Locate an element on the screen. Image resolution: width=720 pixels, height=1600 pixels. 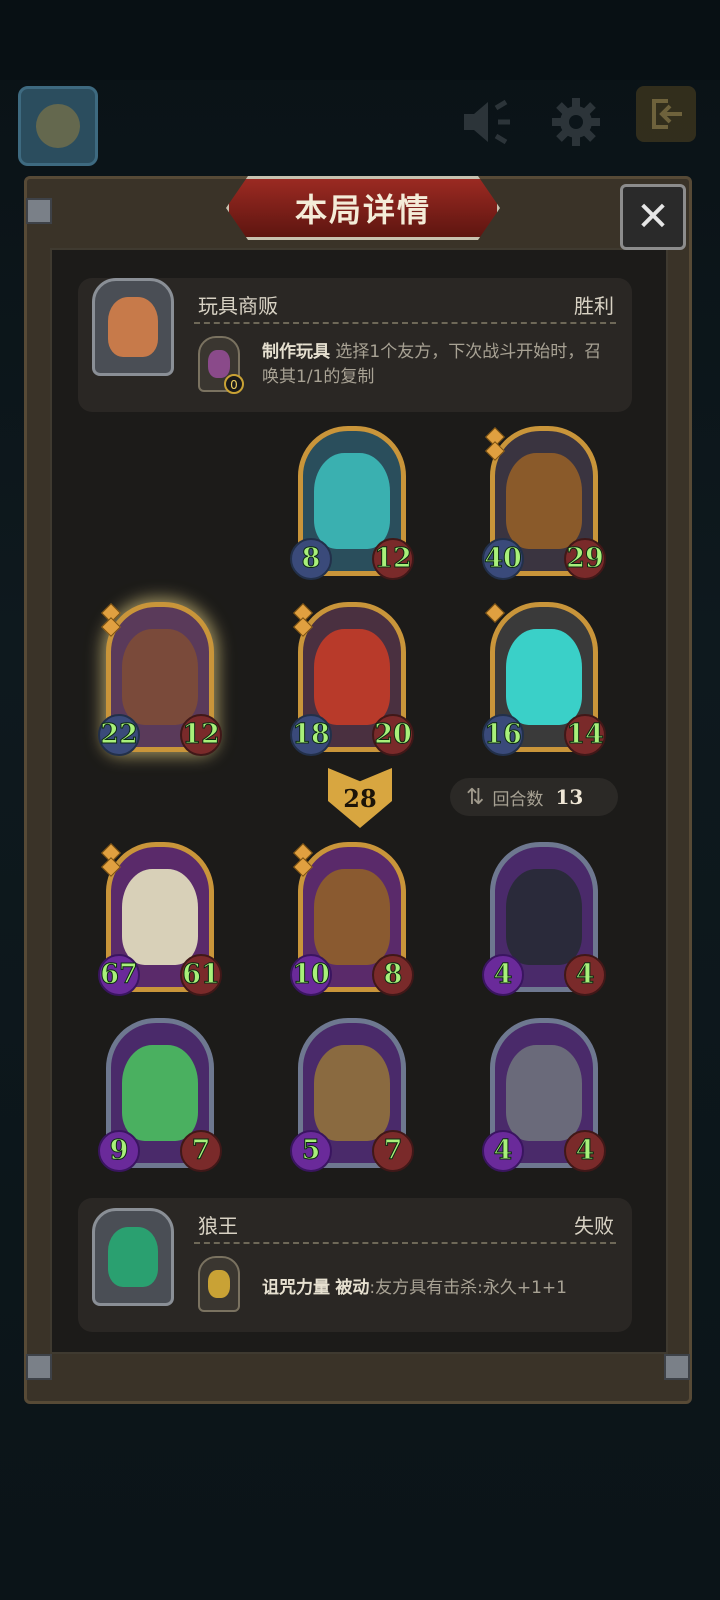
opponent-minion-card: 18 20 is located at coordinates (352, 678).